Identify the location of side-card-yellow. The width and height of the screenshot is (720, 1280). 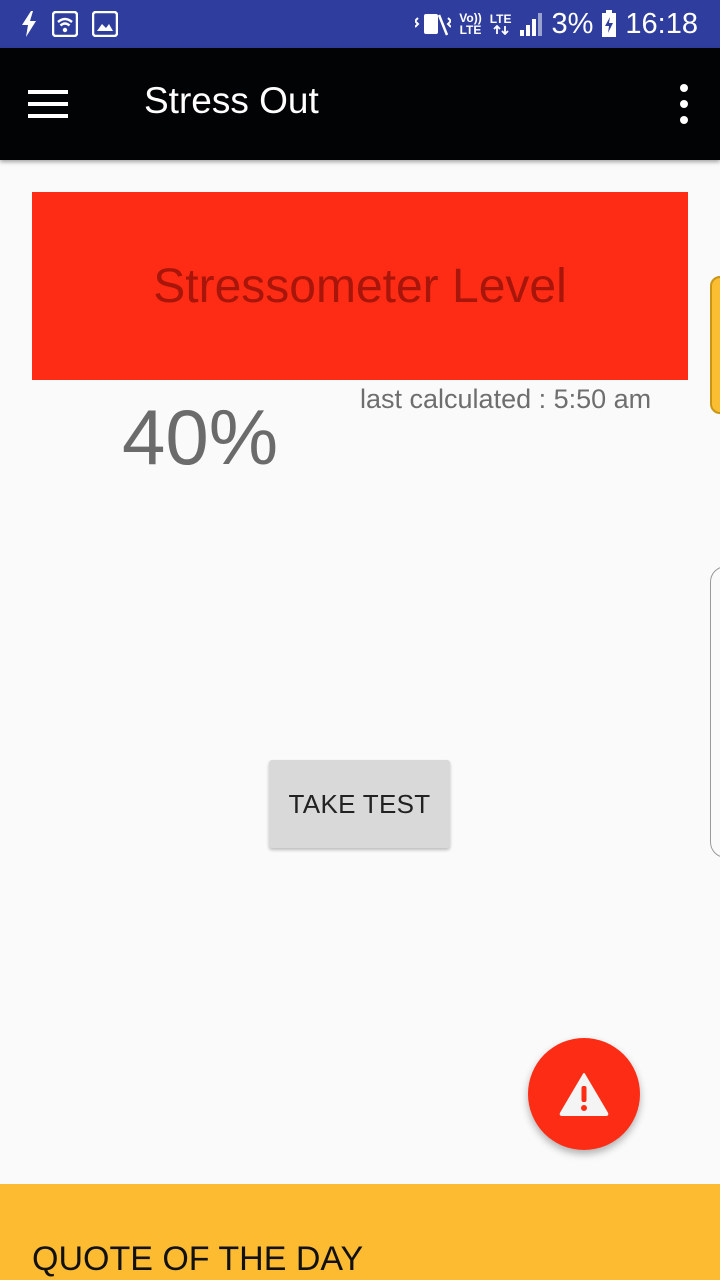
(715, 345).